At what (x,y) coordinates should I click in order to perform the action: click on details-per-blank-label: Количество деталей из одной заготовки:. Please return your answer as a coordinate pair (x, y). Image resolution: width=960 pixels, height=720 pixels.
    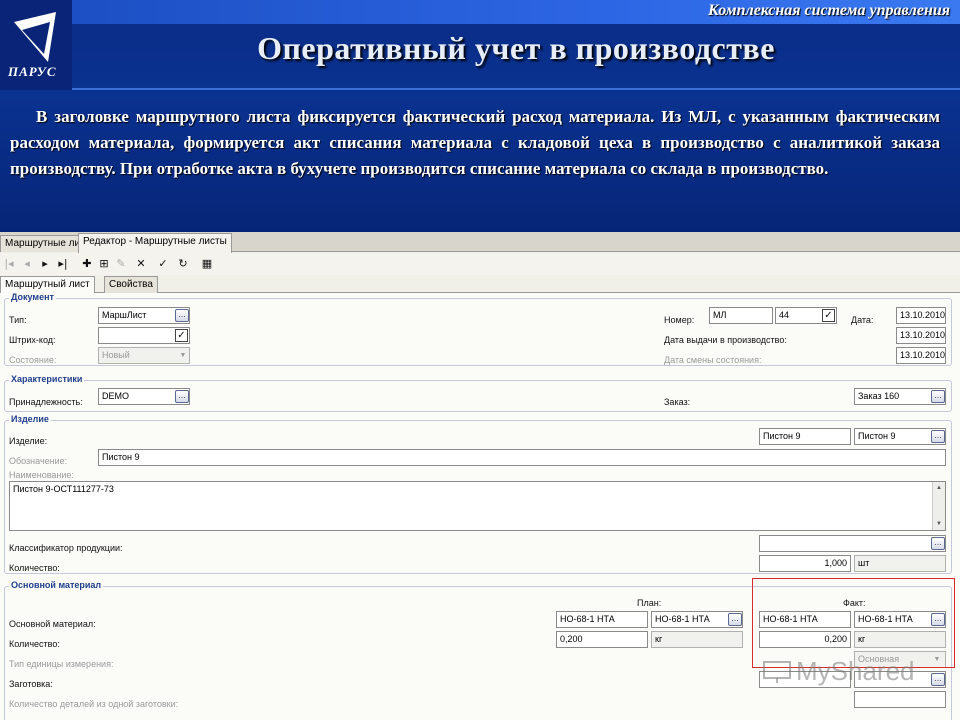
    Looking at the image, I should click on (94, 704).